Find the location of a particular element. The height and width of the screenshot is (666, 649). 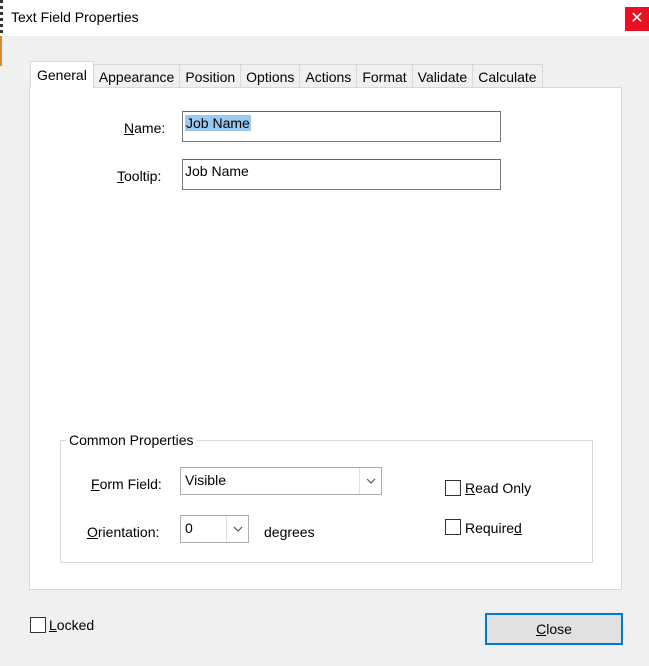

tab-format: Format is located at coordinates (385, 76).